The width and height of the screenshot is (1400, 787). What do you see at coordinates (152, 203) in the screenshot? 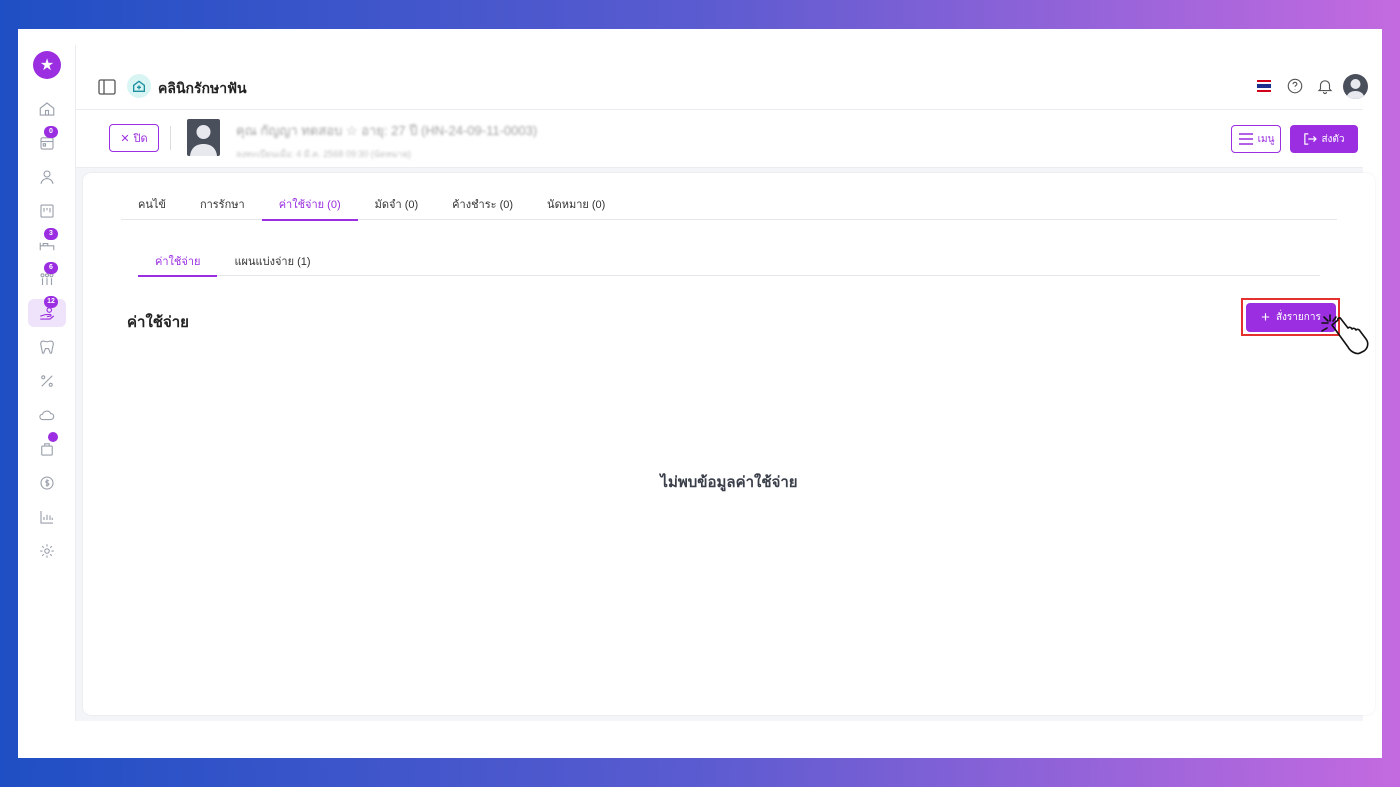
I see `tab-patient: คนไข้` at bounding box center [152, 203].